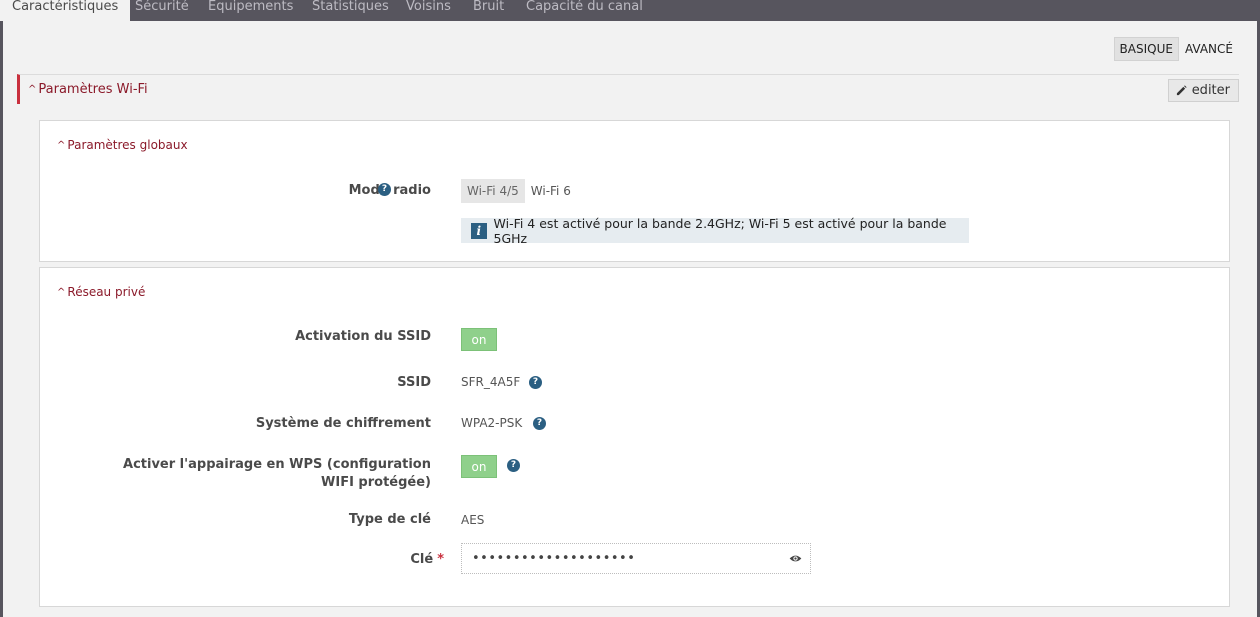  I want to click on wifi-settings-title: ^ Paramètres Wi-Fi, so click(88, 89).